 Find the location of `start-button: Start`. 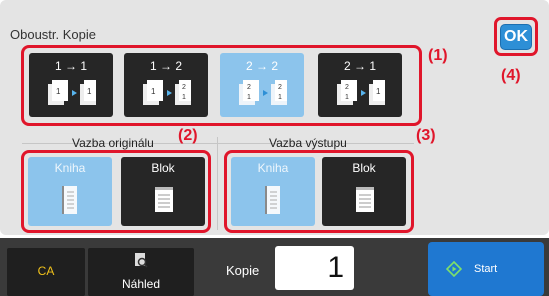

start-button: Start is located at coordinates (486, 269).